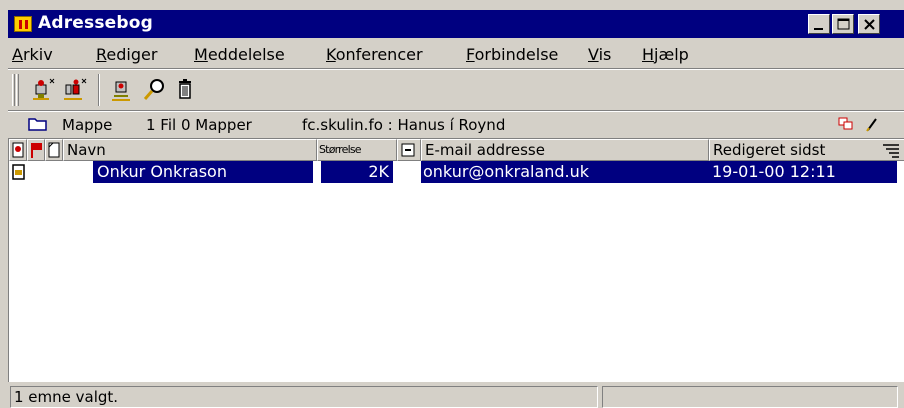 The height and width of the screenshot is (408, 904). I want to click on delete-icon, so click(186, 90).